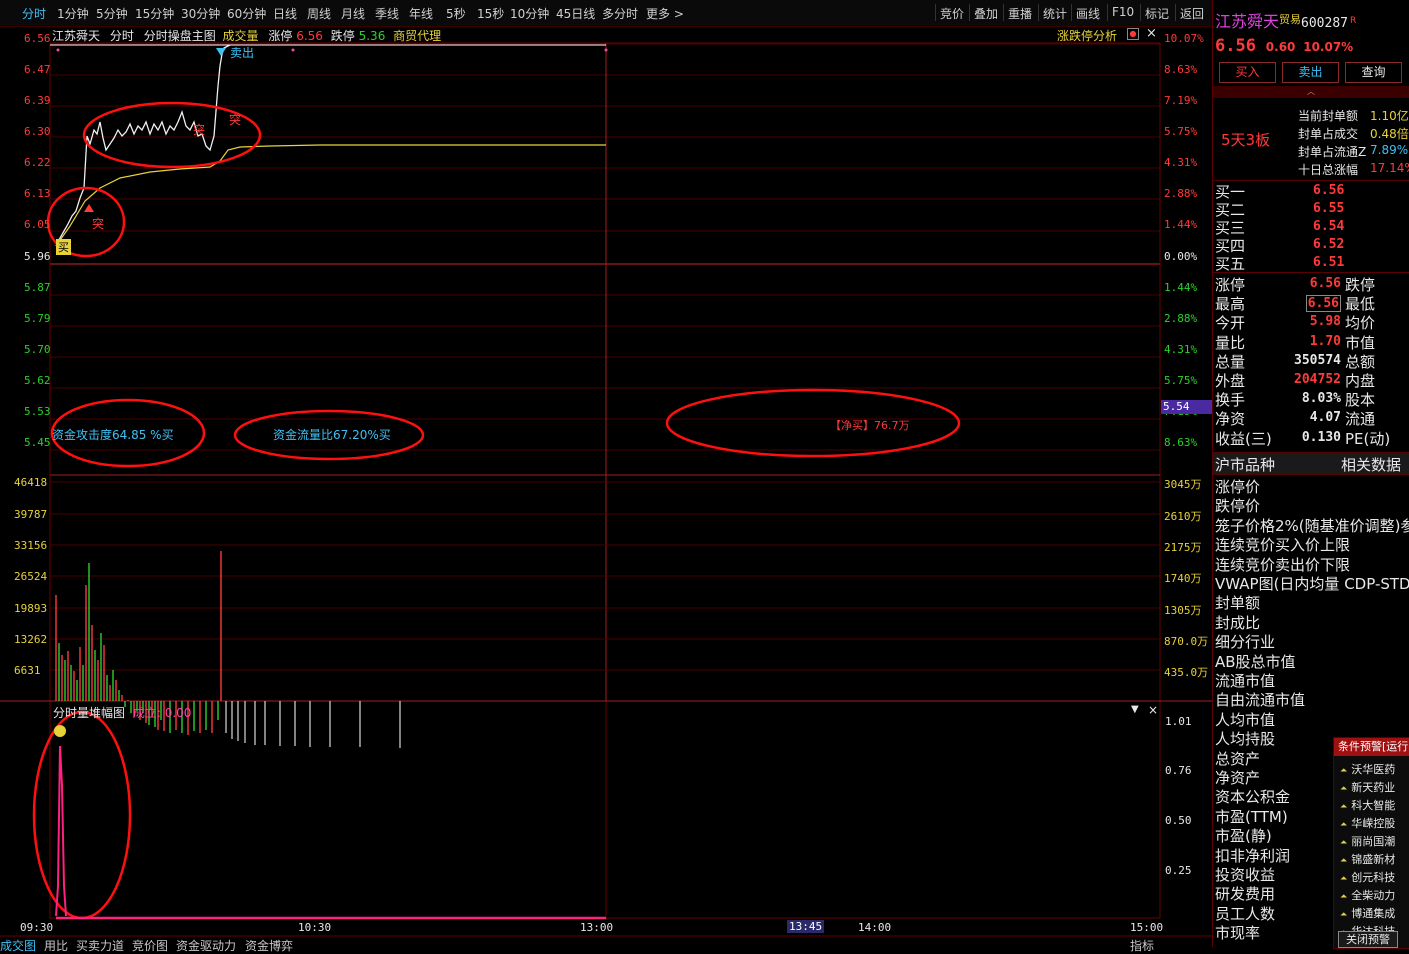 This screenshot has width=1409, height=954. I want to click on bottom-tab: 资金博弈, so click(269, 945).